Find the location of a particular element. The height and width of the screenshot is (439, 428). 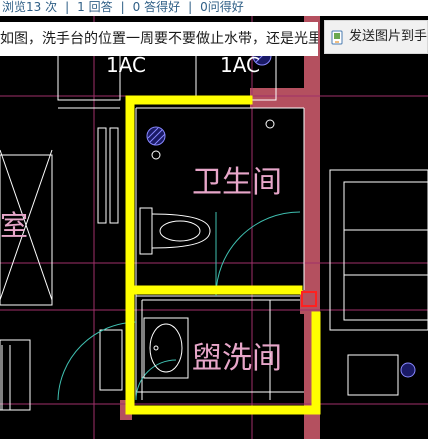

good-answer-count: 0 答得好 is located at coordinates (156, 7).